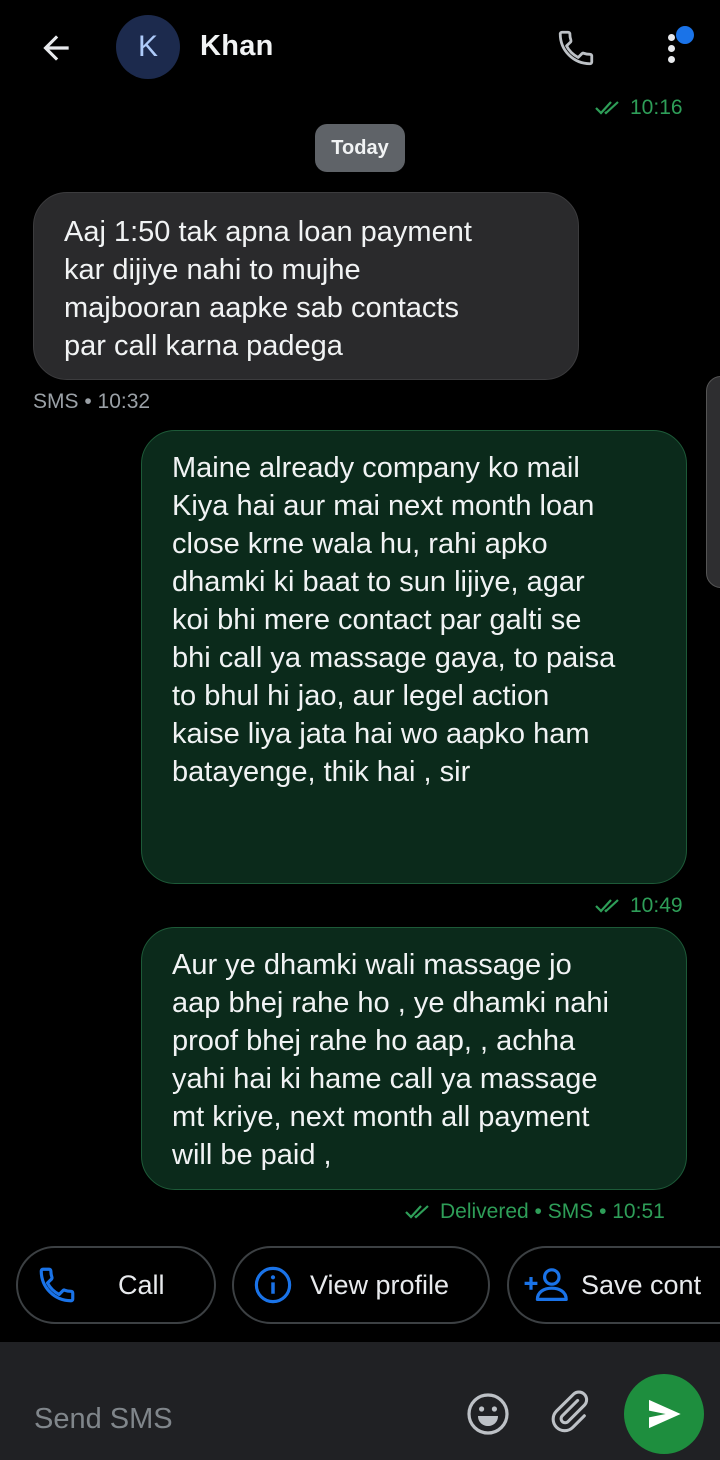  Describe the element at coordinates (547, 1285) in the screenshot. I see `person-add-icon` at that location.